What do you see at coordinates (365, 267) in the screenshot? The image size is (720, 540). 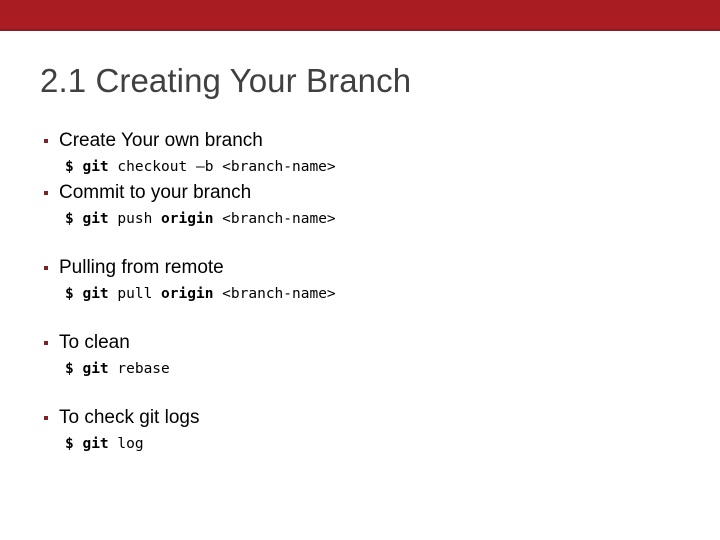 I see `bullet-item-pull-remote: Pulling from remote` at bounding box center [365, 267].